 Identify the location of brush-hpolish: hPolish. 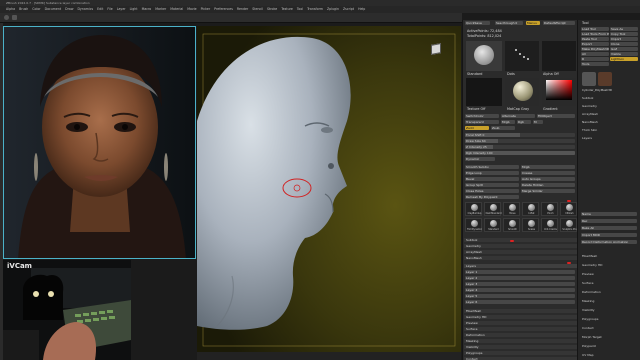
(568, 209).